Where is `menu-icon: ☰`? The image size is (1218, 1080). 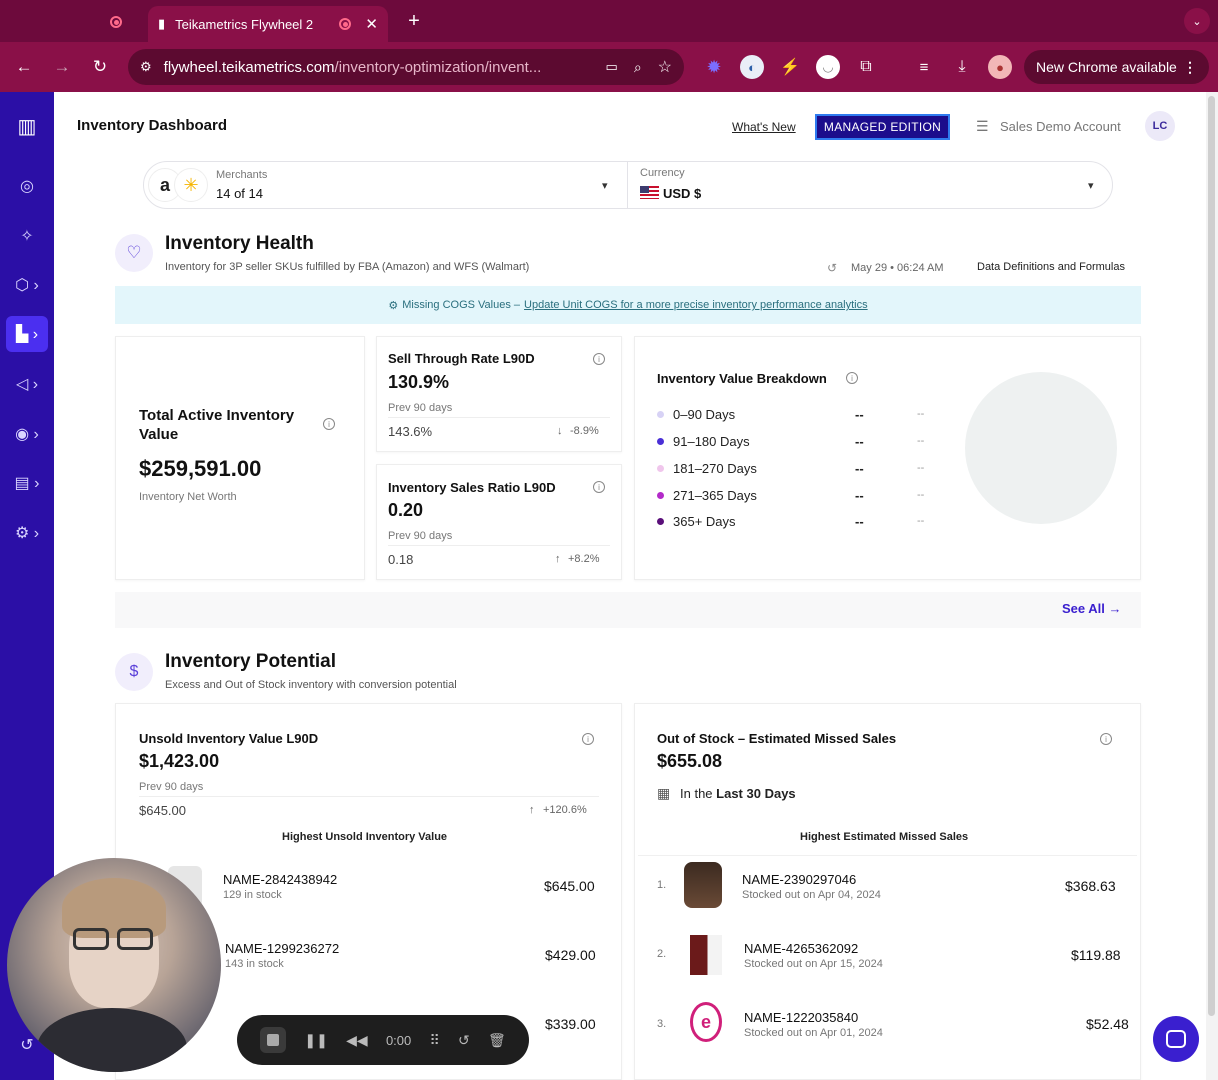 menu-icon: ☰ is located at coordinates (982, 126).